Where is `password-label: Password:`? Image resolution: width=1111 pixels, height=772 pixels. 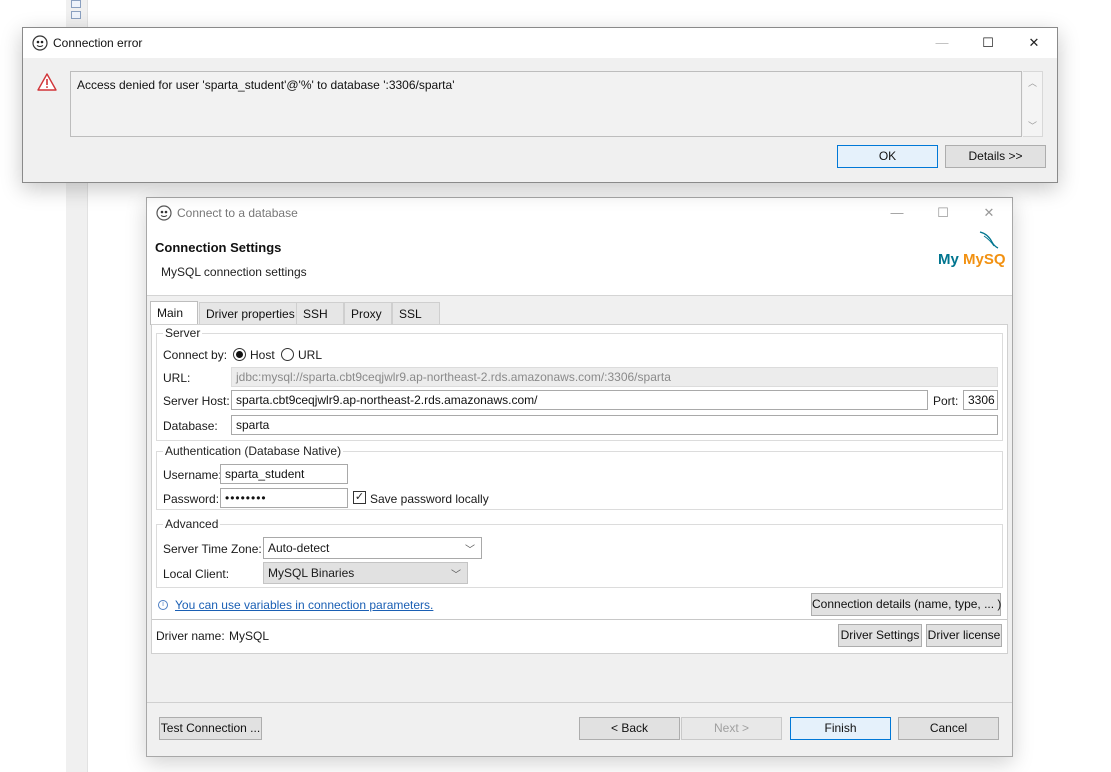
password-label: Password: is located at coordinates (191, 499).